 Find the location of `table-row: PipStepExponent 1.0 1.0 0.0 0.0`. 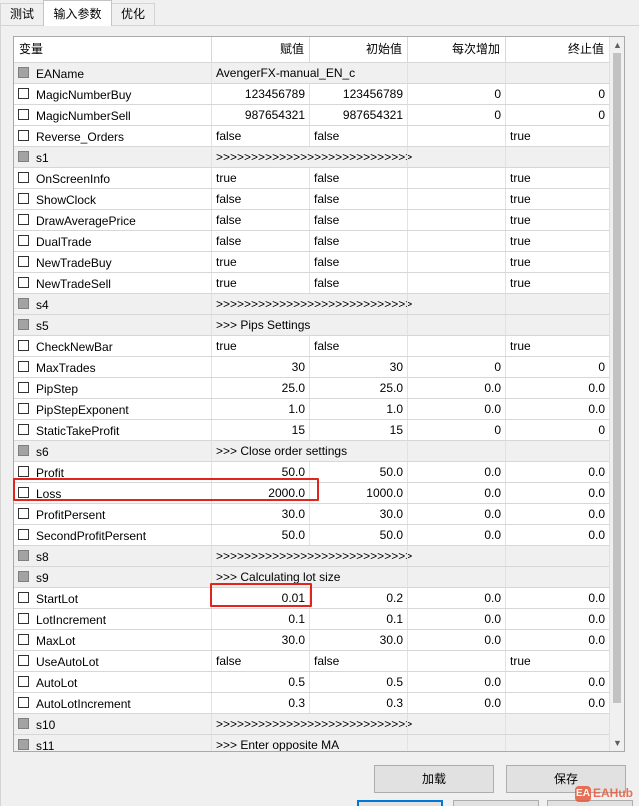

table-row: PipStepExponent 1.0 1.0 0.0 0.0 is located at coordinates (311, 409).